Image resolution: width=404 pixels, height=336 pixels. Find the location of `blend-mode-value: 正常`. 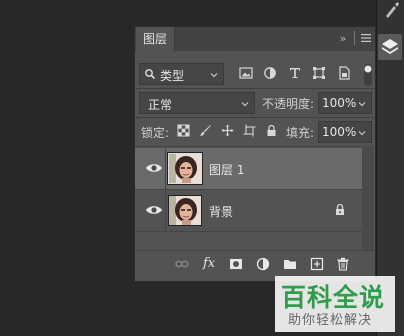

blend-mode-value: 正常 is located at coordinates (160, 105).